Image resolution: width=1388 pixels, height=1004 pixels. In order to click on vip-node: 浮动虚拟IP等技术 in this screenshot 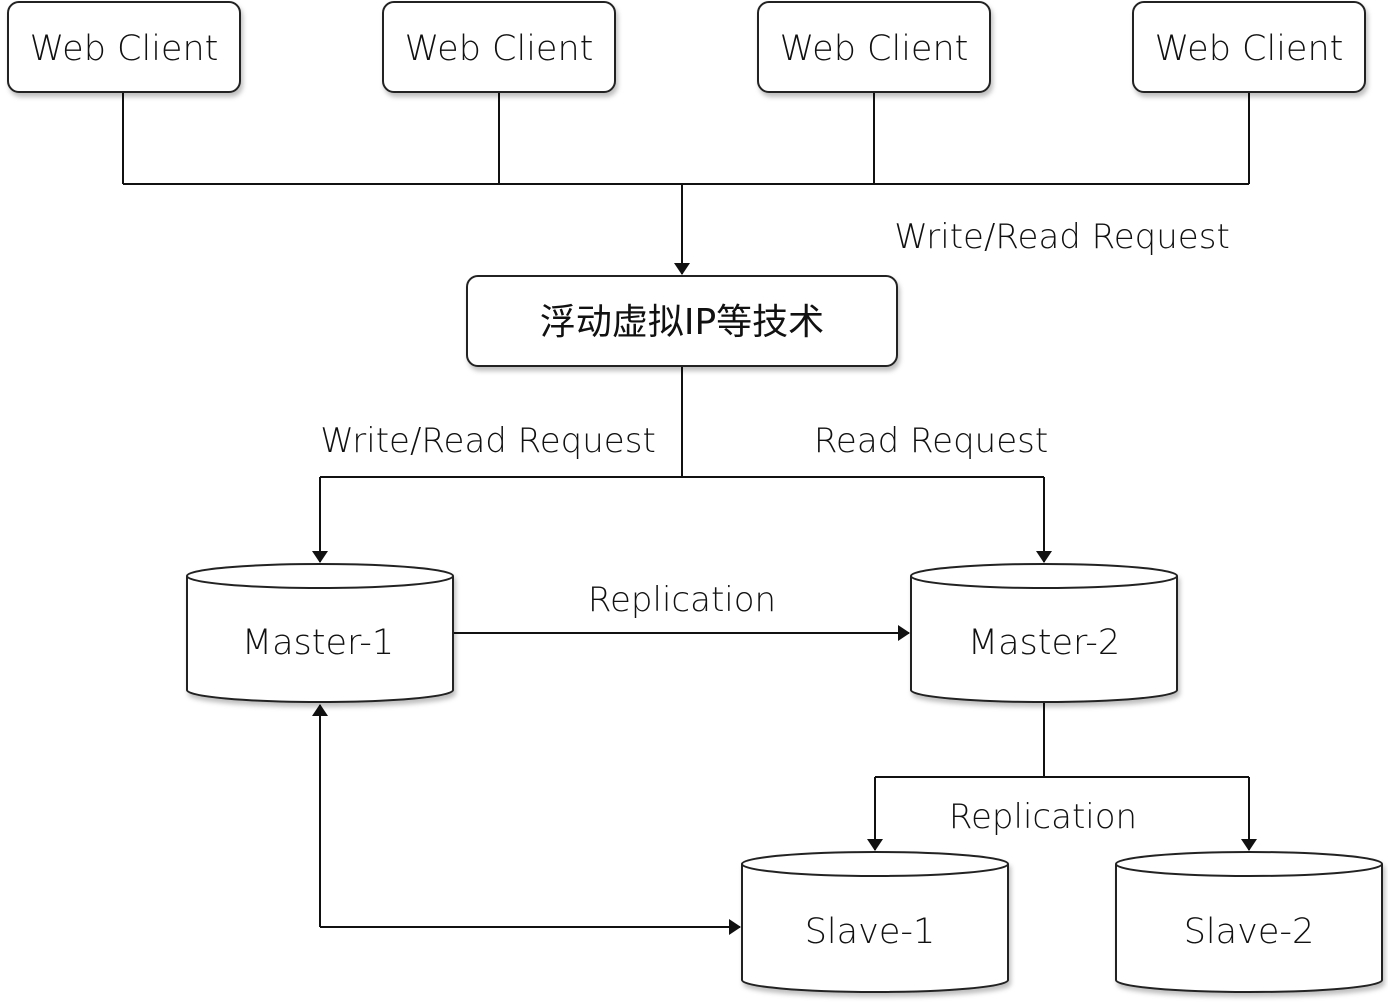, I will do `click(682, 321)`.